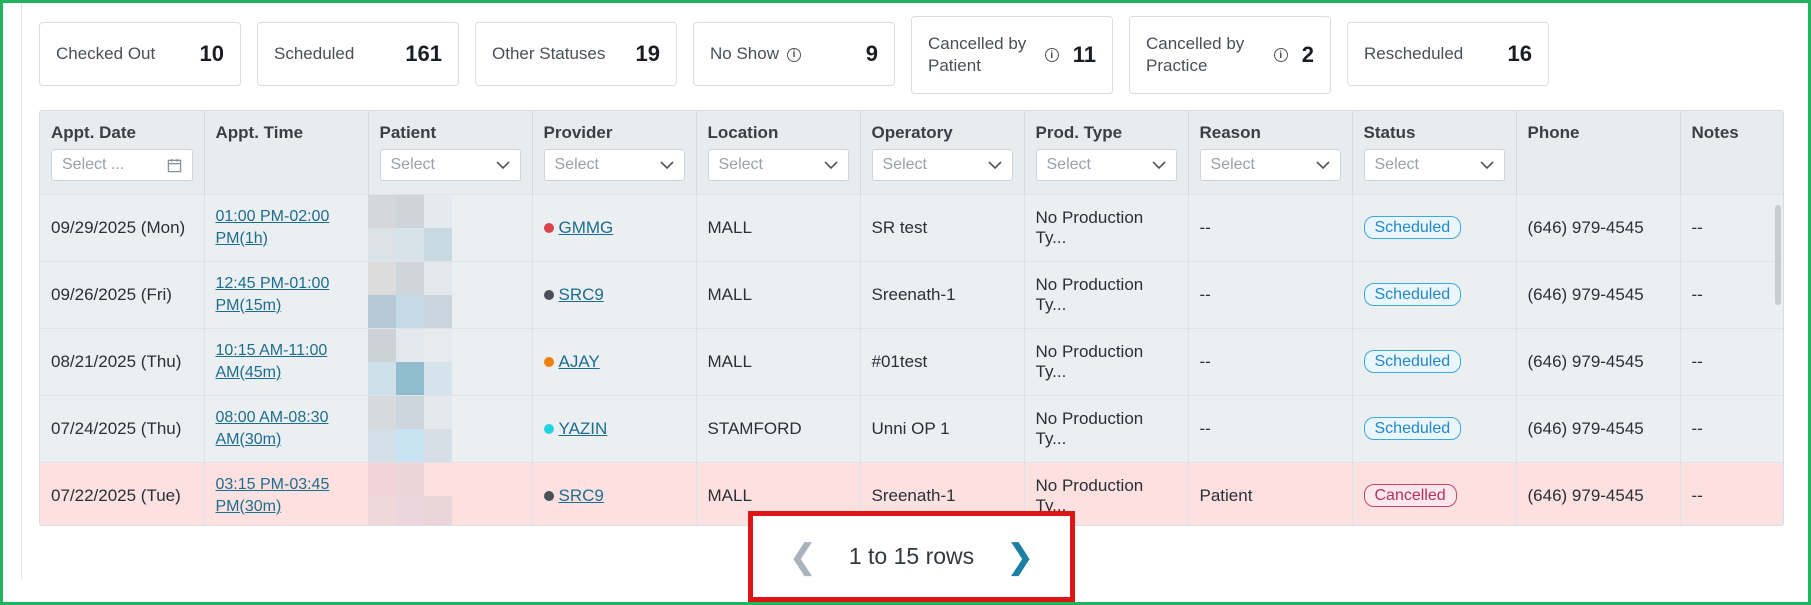 This screenshot has width=1811, height=605. Describe the element at coordinates (778, 165) in the screenshot. I see `location-filter-select: Select` at that location.